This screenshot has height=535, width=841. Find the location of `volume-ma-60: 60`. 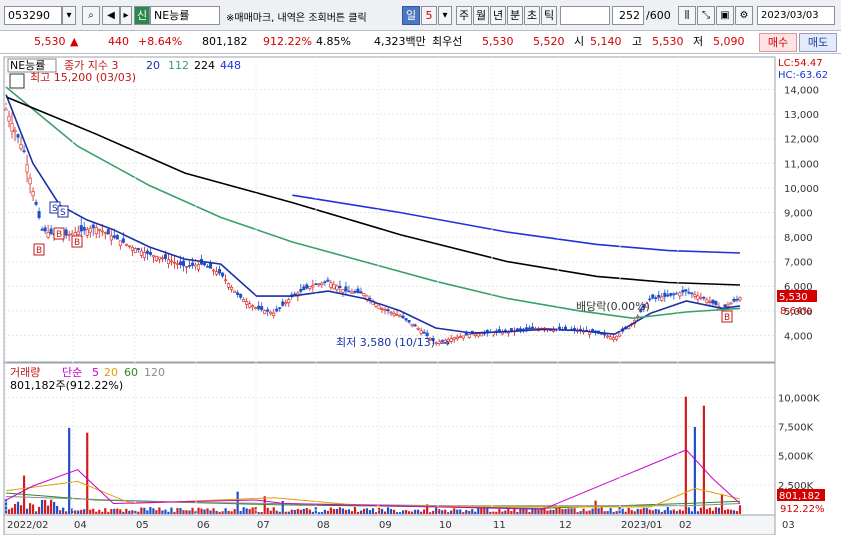

volume-ma-60: 60 is located at coordinates (131, 372).